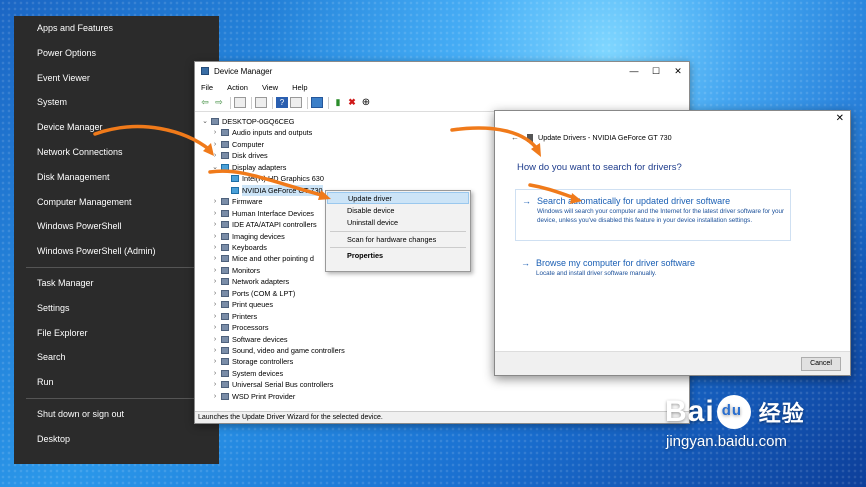  Describe the element at coordinates (116, 127) in the screenshot. I see `winx-item-device-manager: Device Manager` at that location.